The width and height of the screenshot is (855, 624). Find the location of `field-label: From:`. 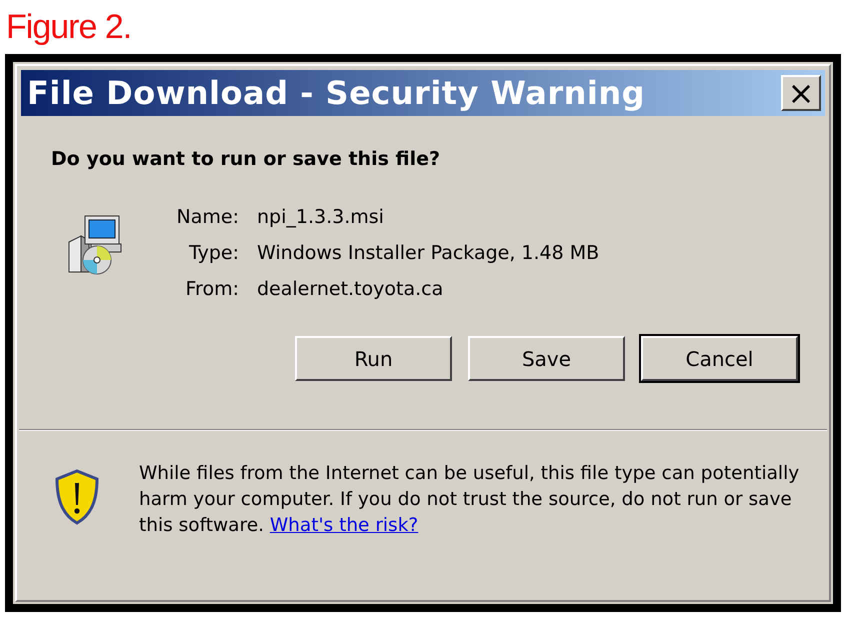

field-label: From: is located at coordinates (211, 289).